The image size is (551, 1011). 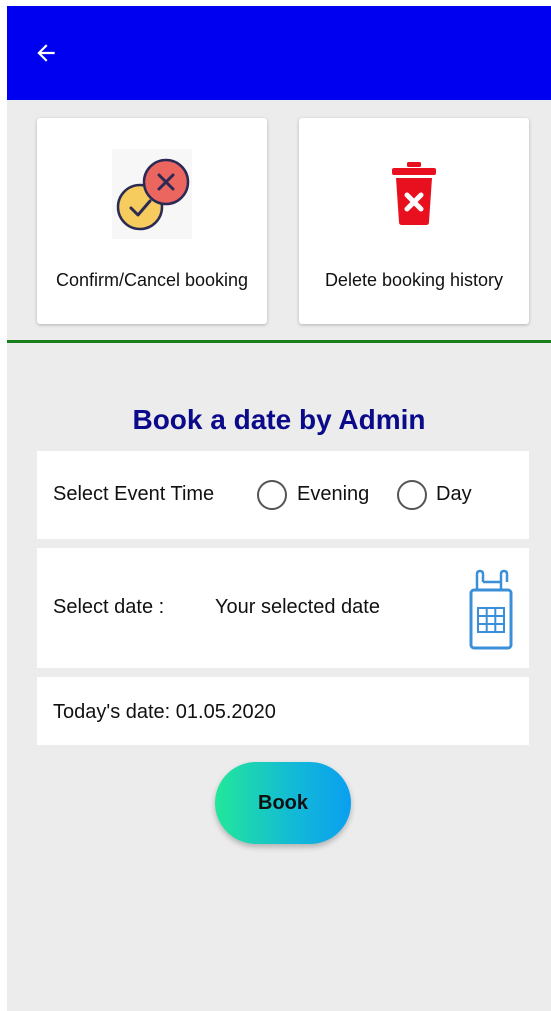 I want to click on arrow-back-icon, so click(x=46, y=53).